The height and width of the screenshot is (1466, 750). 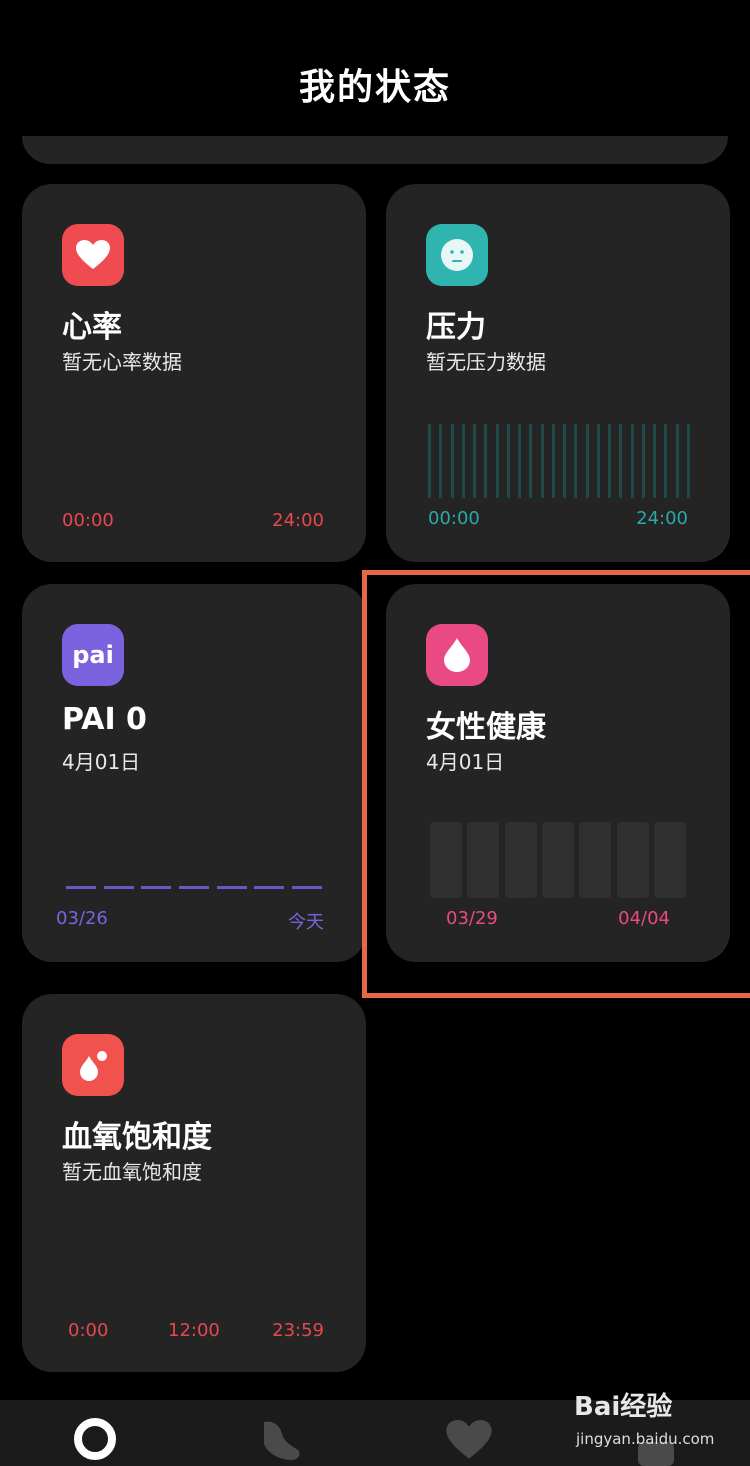 I want to click on stress-axis-end: 24:00, so click(x=662, y=518).